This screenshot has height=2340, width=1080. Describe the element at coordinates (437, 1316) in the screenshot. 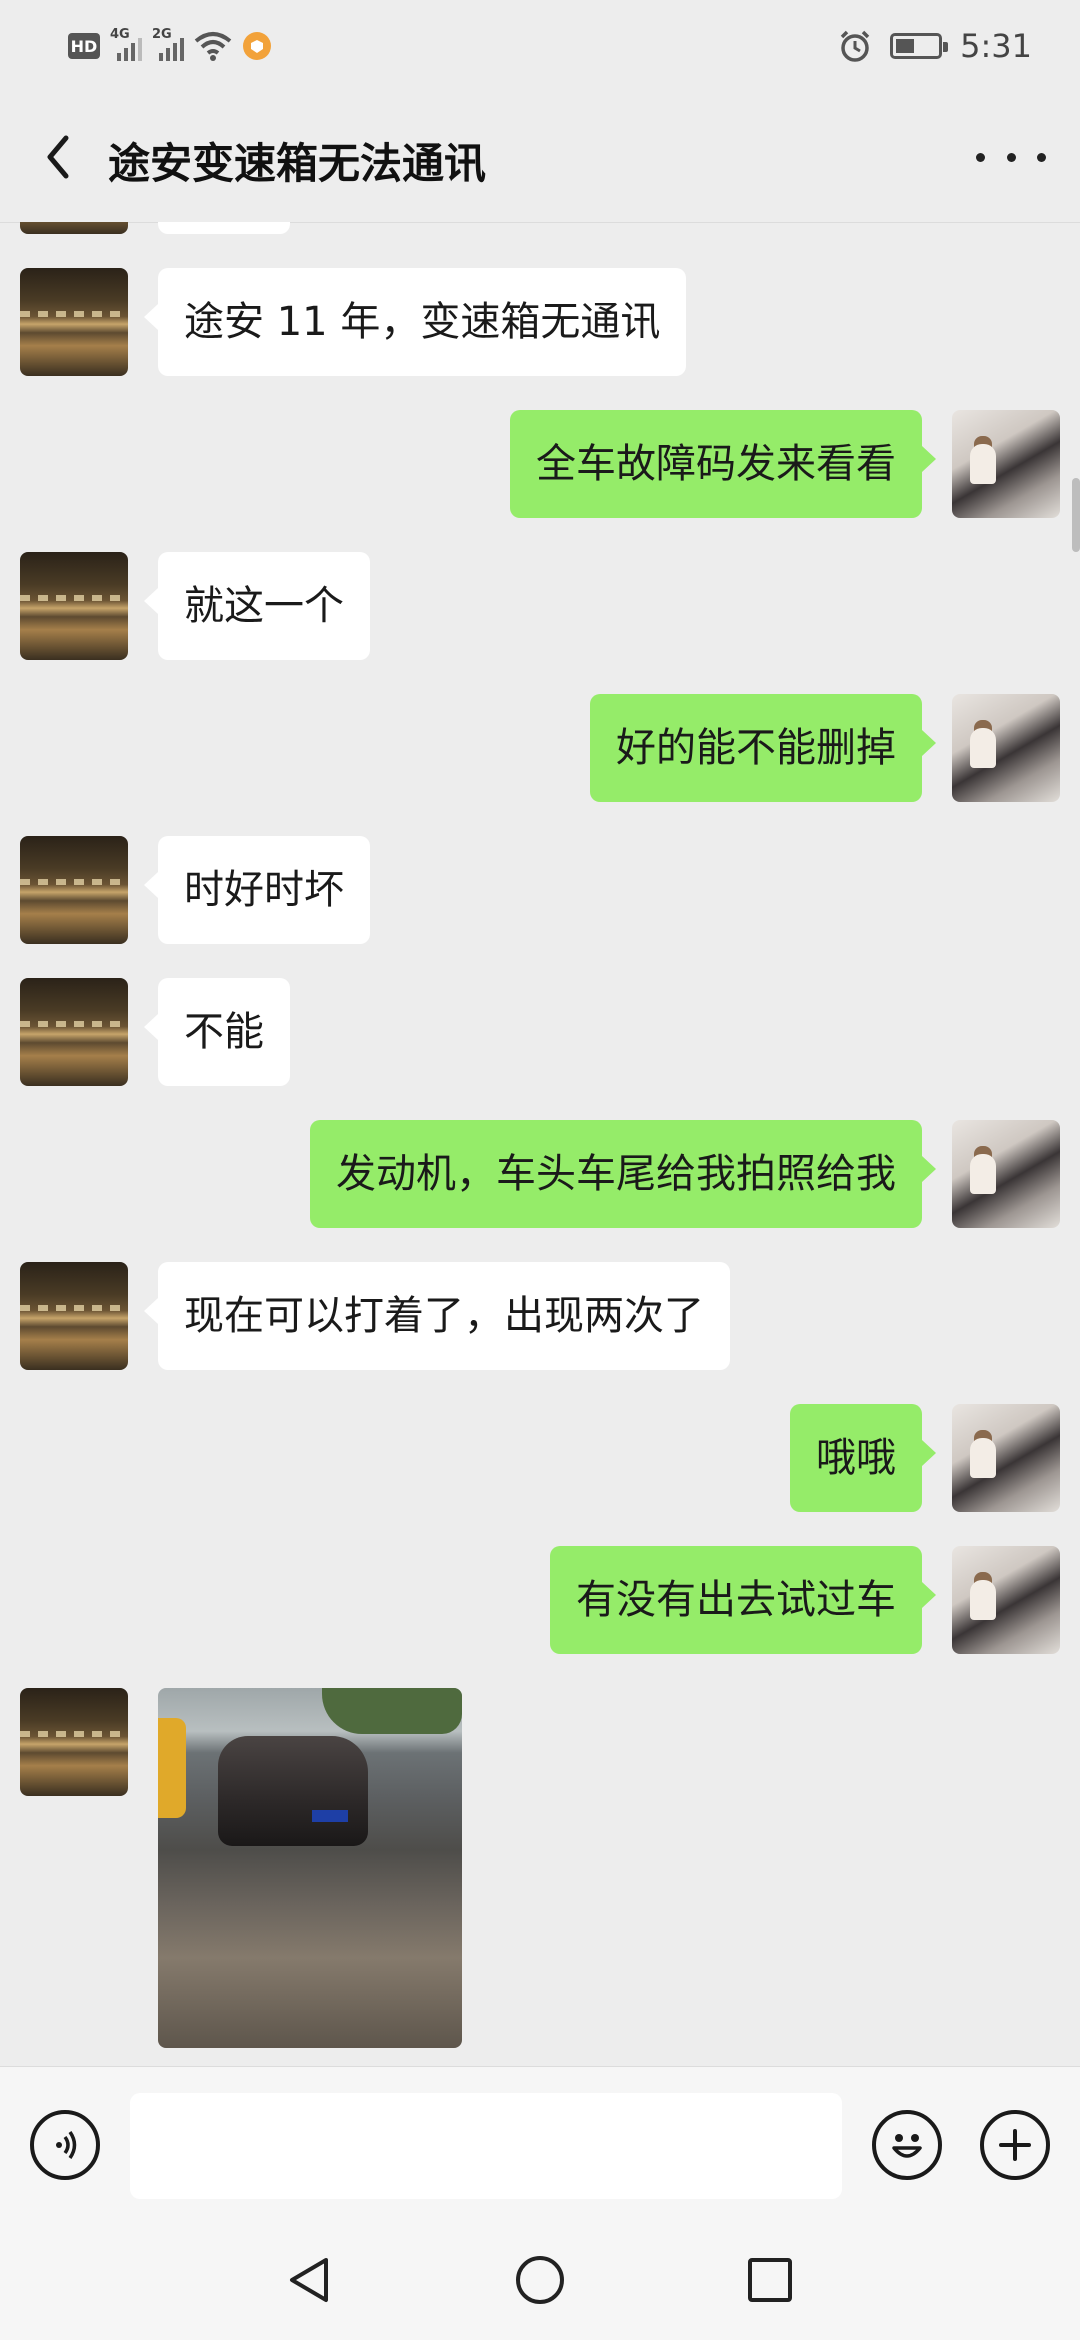

I see `incoming-message-bubble: 现在可以打着了，出现两次了` at that location.